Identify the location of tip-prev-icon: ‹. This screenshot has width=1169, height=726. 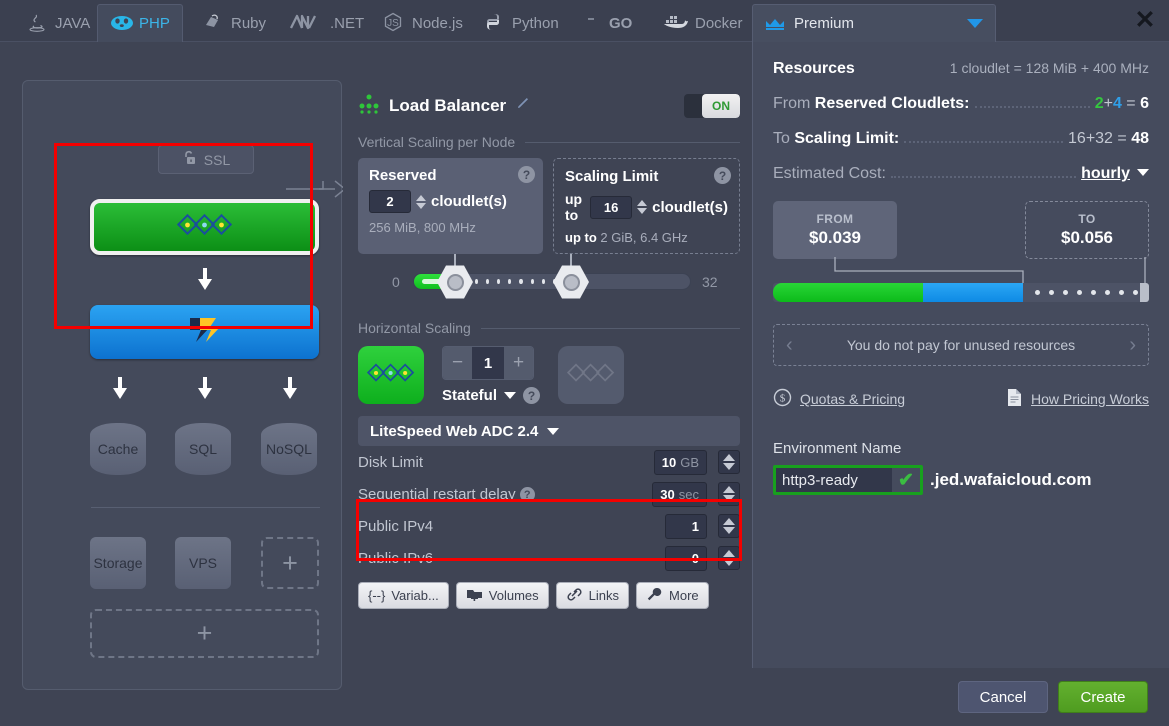
(789, 345).